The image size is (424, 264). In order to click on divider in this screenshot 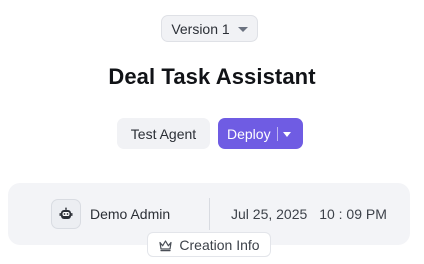, I will do `click(209, 214)`.